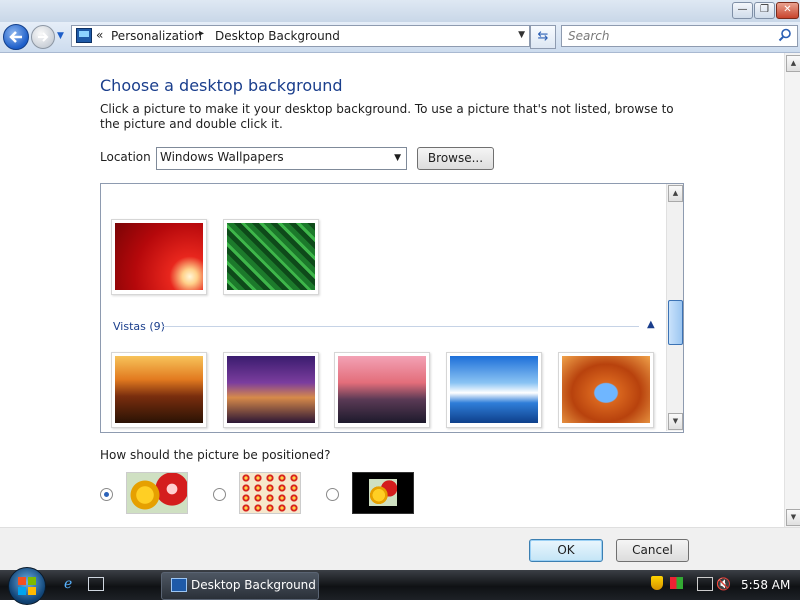 This screenshot has width=800, height=605. Describe the element at coordinates (270, 493) in the screenshot. I see `position-tile-icon` at that location.